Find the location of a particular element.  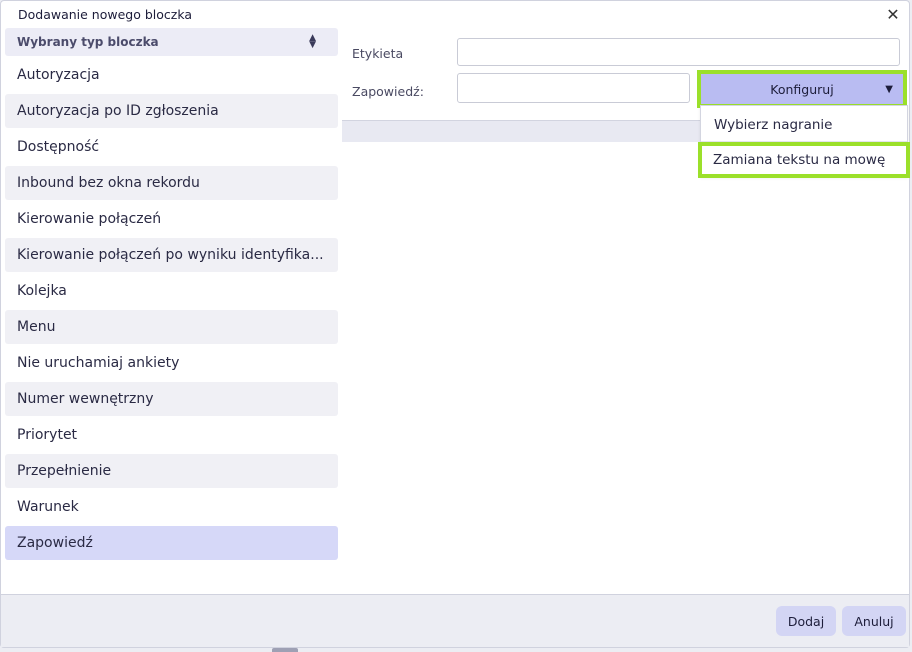

list-item-kolejka: Kolejka is located at coordinates (171, 291).